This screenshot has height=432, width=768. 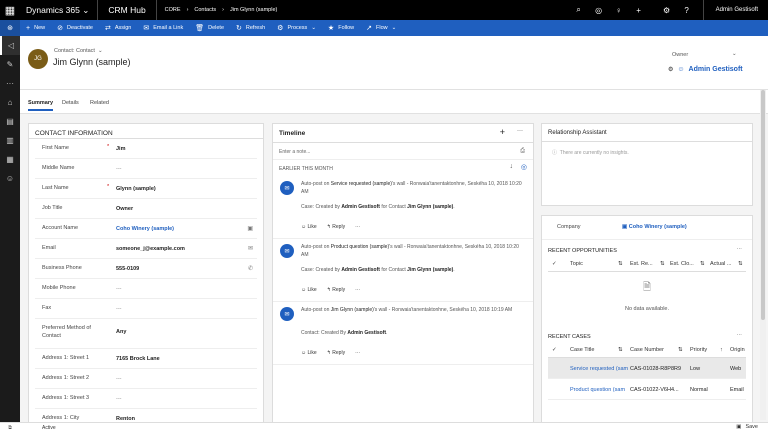 What do you see at coordinates (667, 10) in the screenshot?
I see `gear-icon: ⚙` at bounding box center [667, 10].